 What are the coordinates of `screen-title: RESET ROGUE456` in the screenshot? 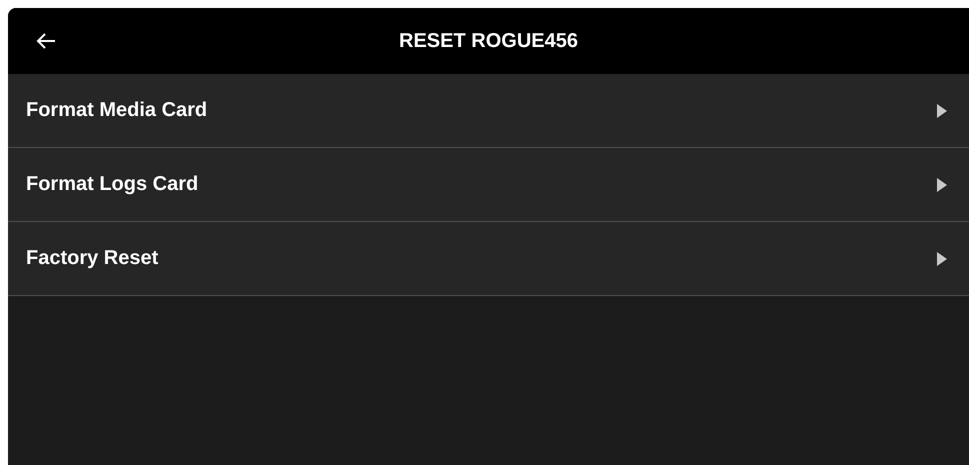 It's located at (488, 41).